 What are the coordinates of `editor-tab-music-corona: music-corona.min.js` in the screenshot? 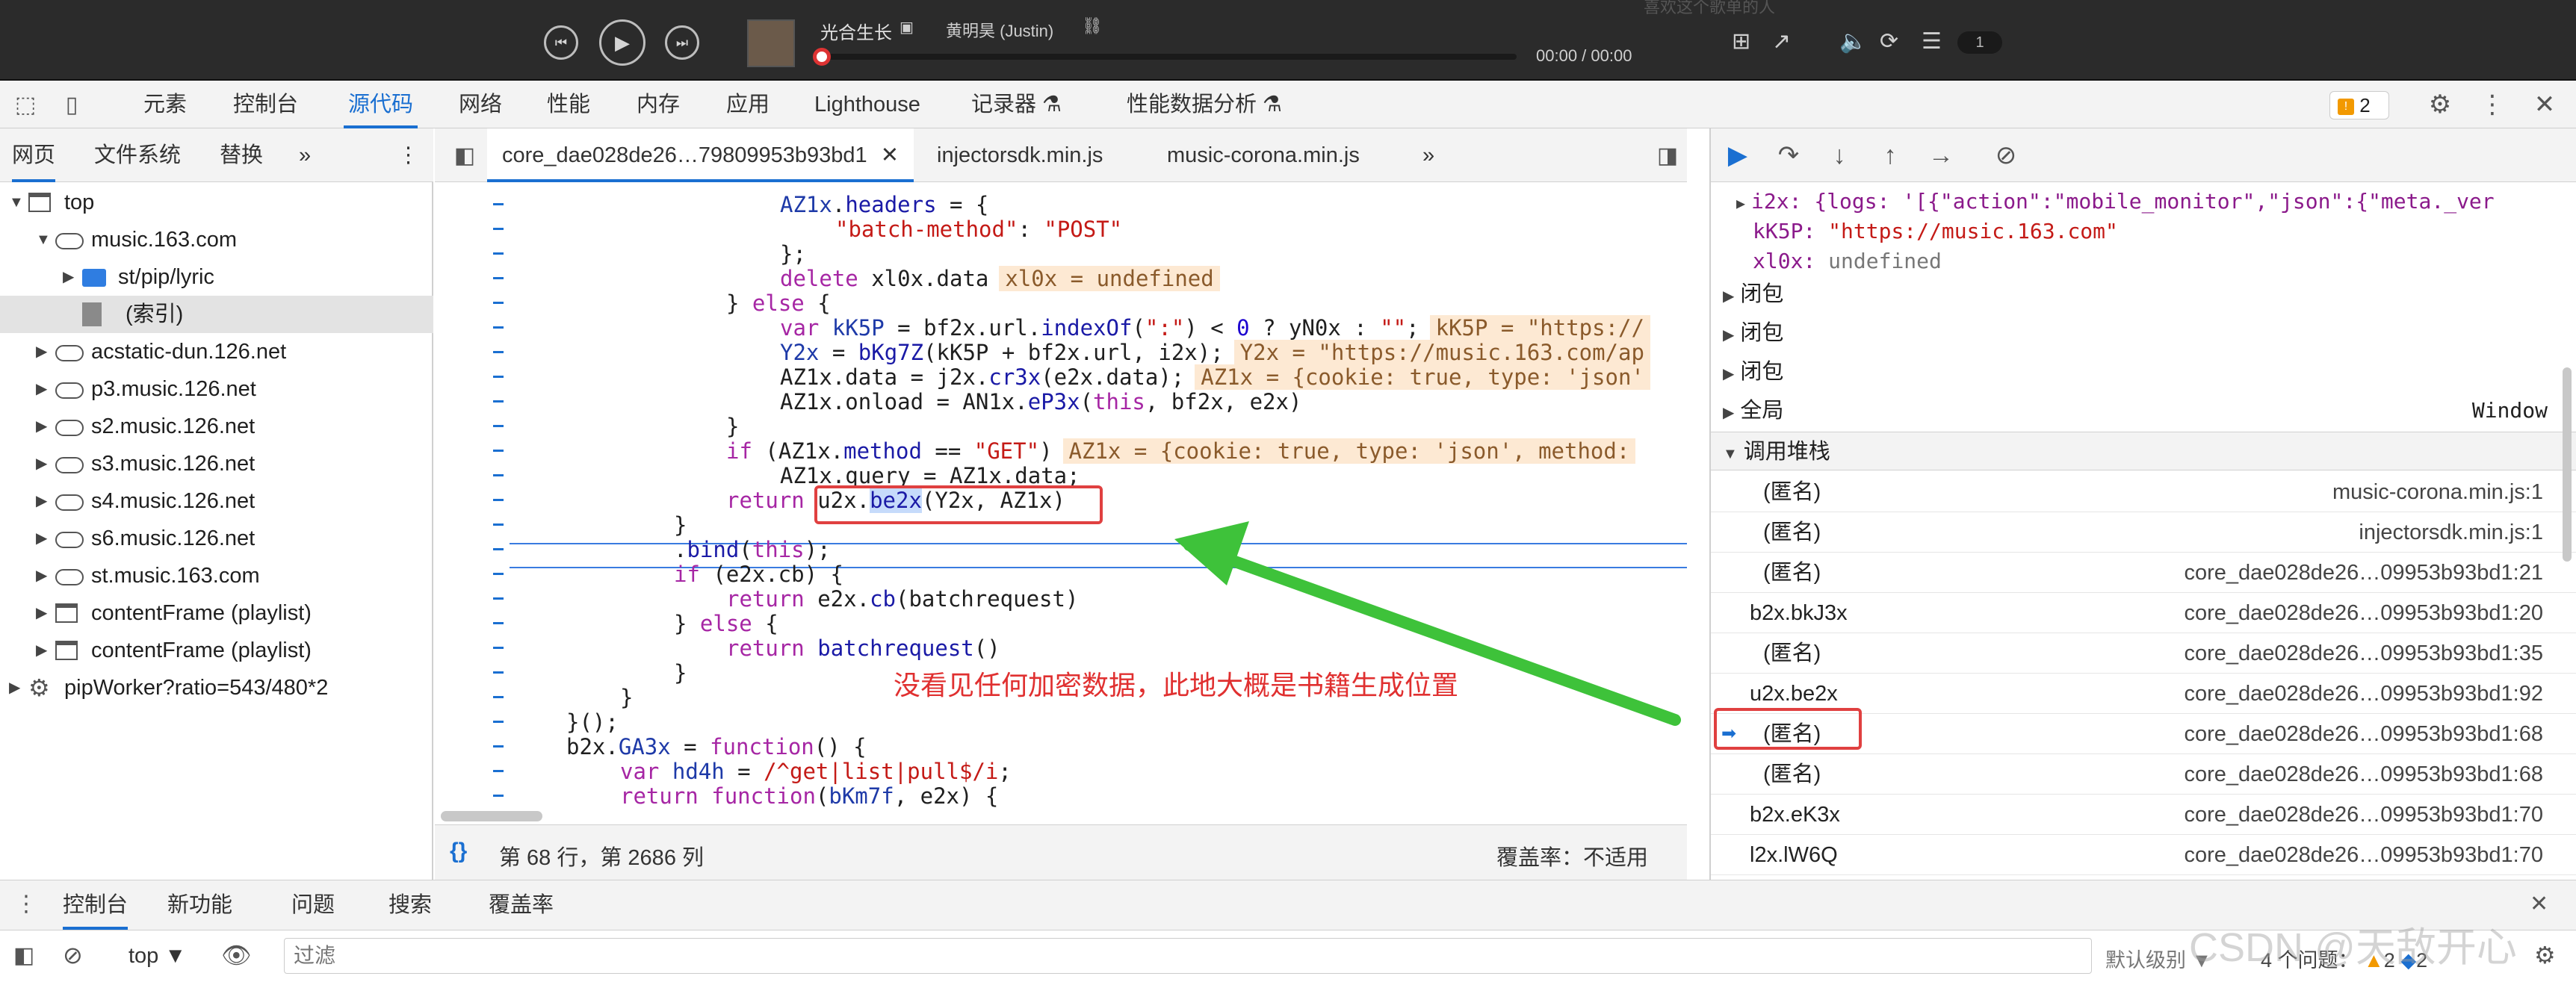 It's located at (1263, 155).